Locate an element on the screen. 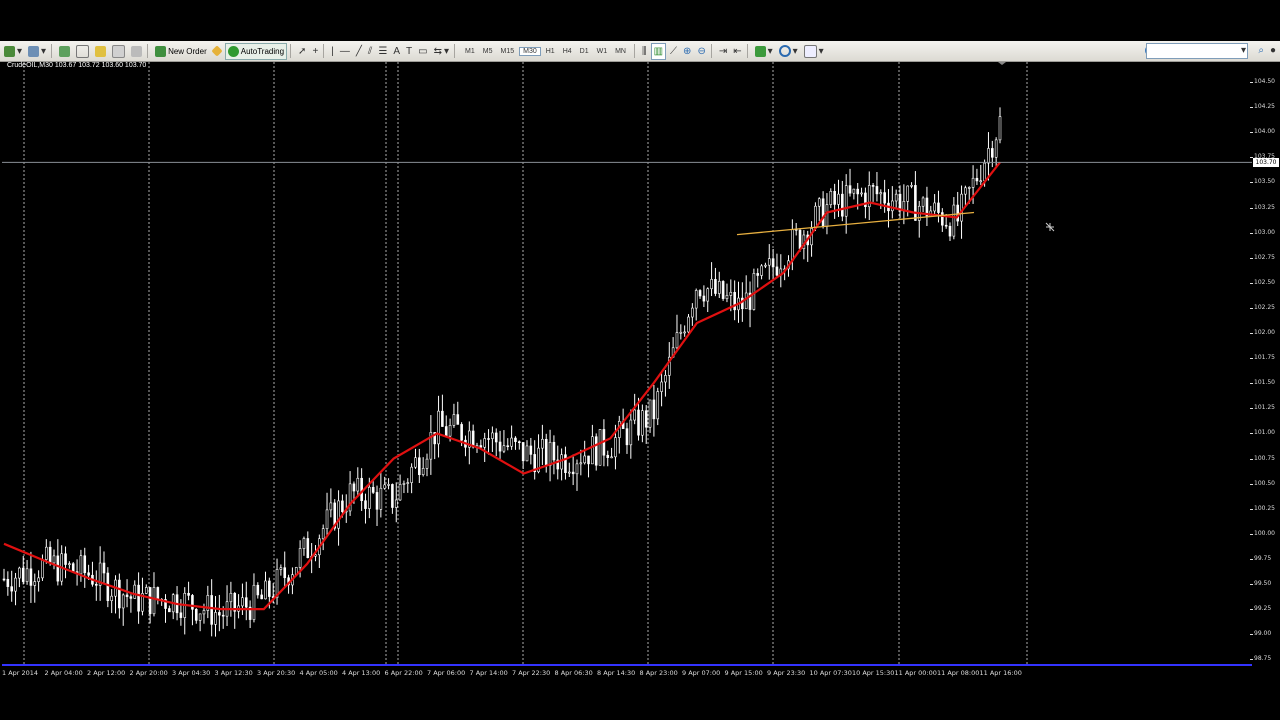  auto-scroll-button: ⇥ is located at coordinates (723, 51).